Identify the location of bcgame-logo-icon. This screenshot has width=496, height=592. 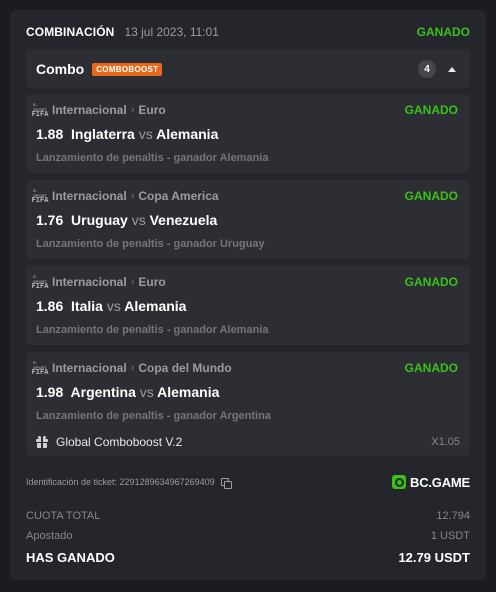
(399, 482).